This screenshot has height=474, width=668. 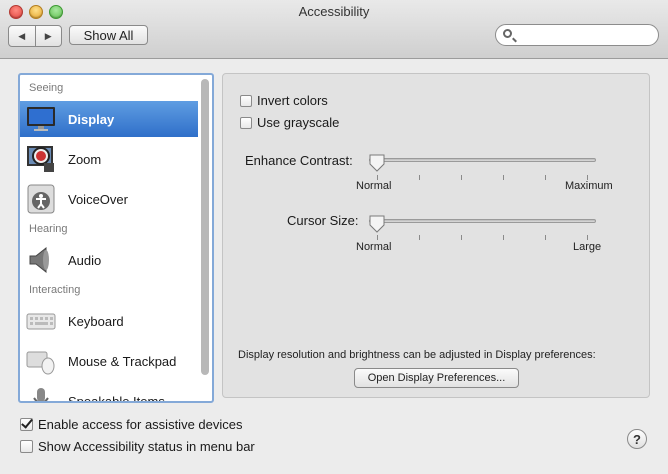 What do you see at coordinates (205, 227) in the screenshot?
I see `scrollbar-thumb` at bounding box center [205, 227].